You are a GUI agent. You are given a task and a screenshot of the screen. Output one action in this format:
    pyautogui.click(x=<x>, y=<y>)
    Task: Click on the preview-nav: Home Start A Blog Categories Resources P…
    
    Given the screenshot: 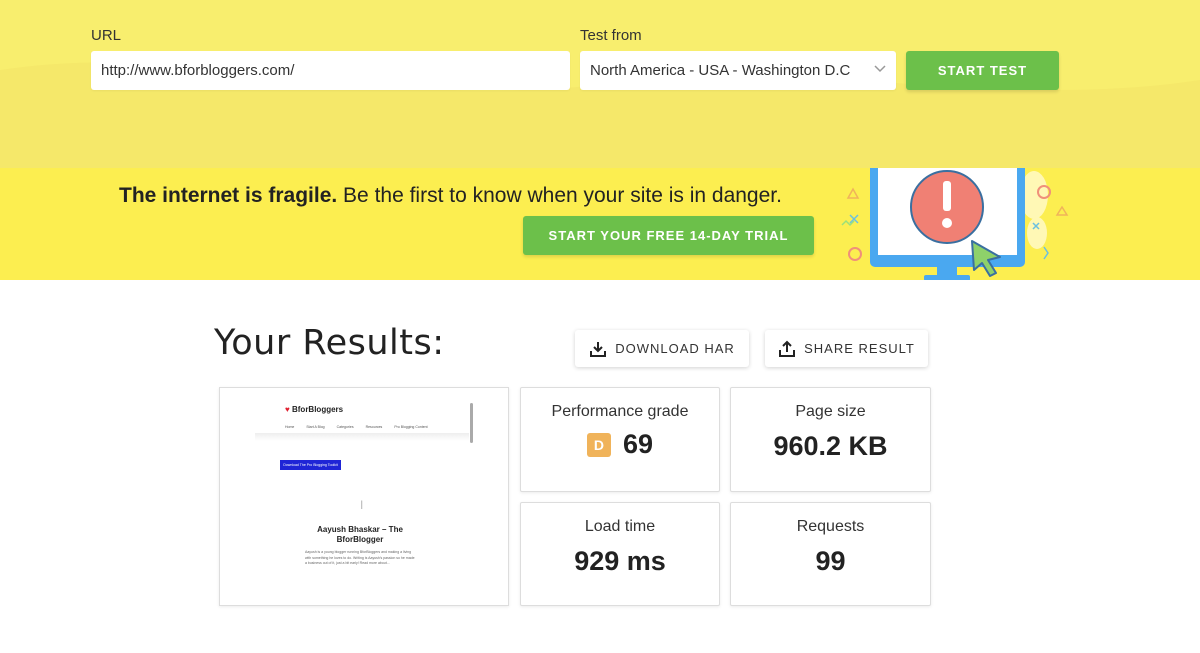 What is the action you would take?
    pyautogui.click(x=356, y=427)
    